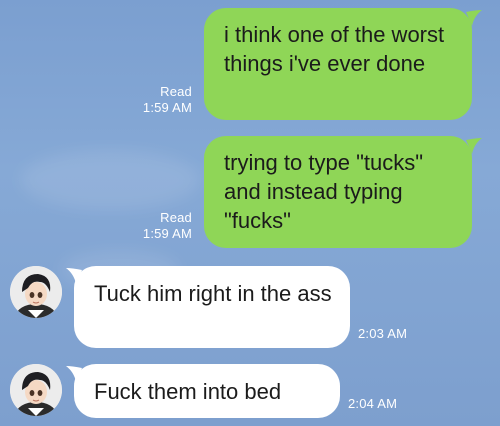  What do you see at coordinates (188, 391) in the screenshot?
I see `message-text: Fuck them into bed` at bounding box center [188, 391].